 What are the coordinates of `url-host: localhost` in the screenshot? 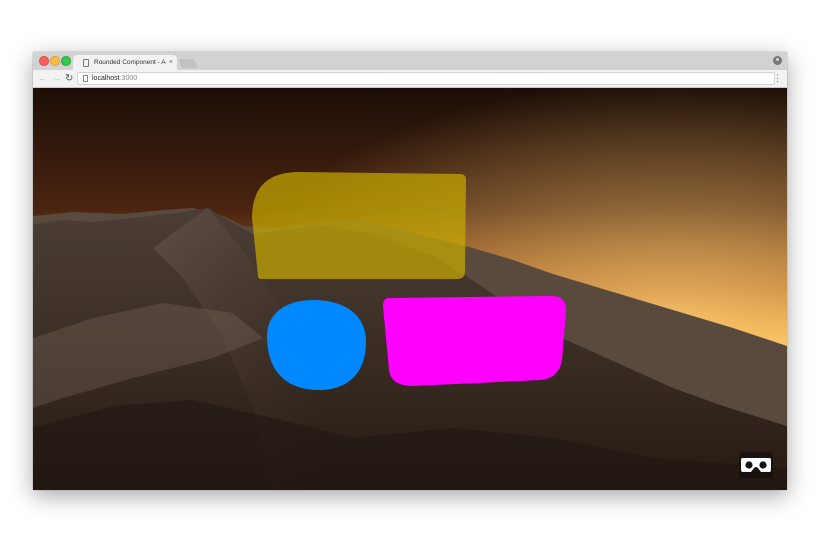 It's located at (106, 78).